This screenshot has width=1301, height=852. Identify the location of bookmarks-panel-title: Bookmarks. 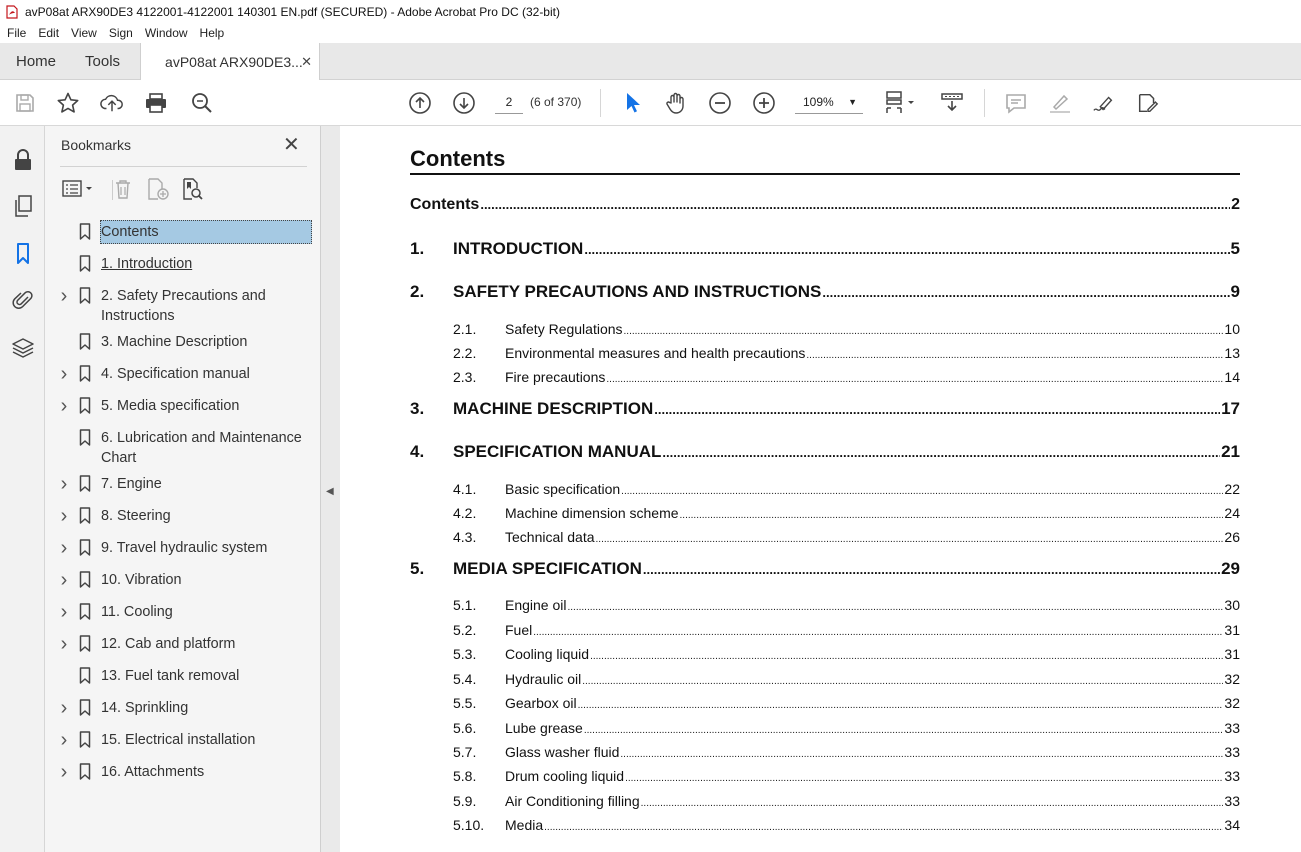
(96, 145).